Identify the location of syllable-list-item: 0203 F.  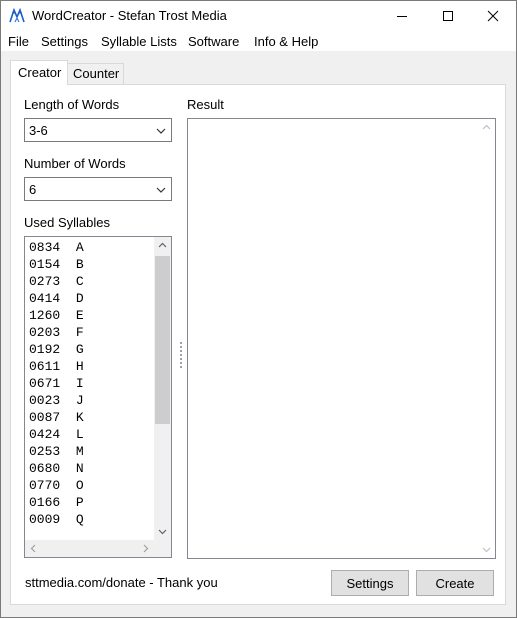
(89, 332).